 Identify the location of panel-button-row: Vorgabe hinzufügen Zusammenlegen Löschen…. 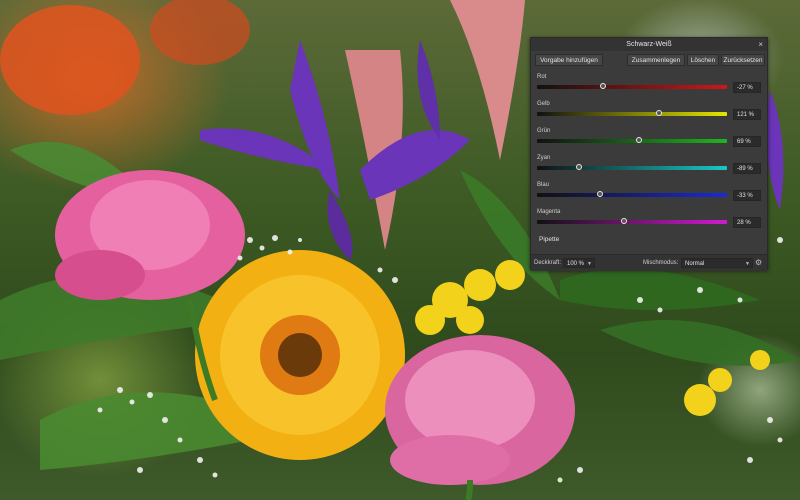
(650, 60).